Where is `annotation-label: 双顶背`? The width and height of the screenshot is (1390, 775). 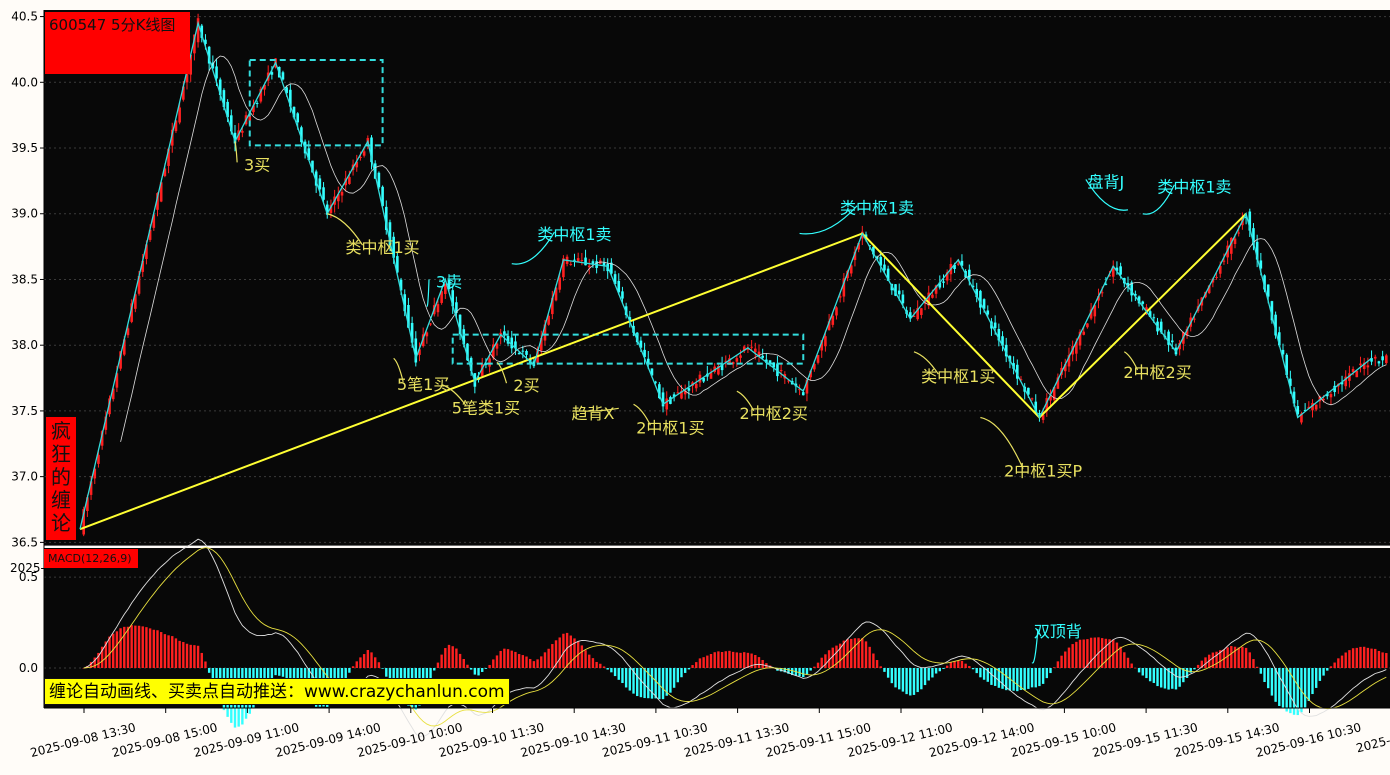 annotation-label: 双顶背 is located at coordinates (1058, 631).